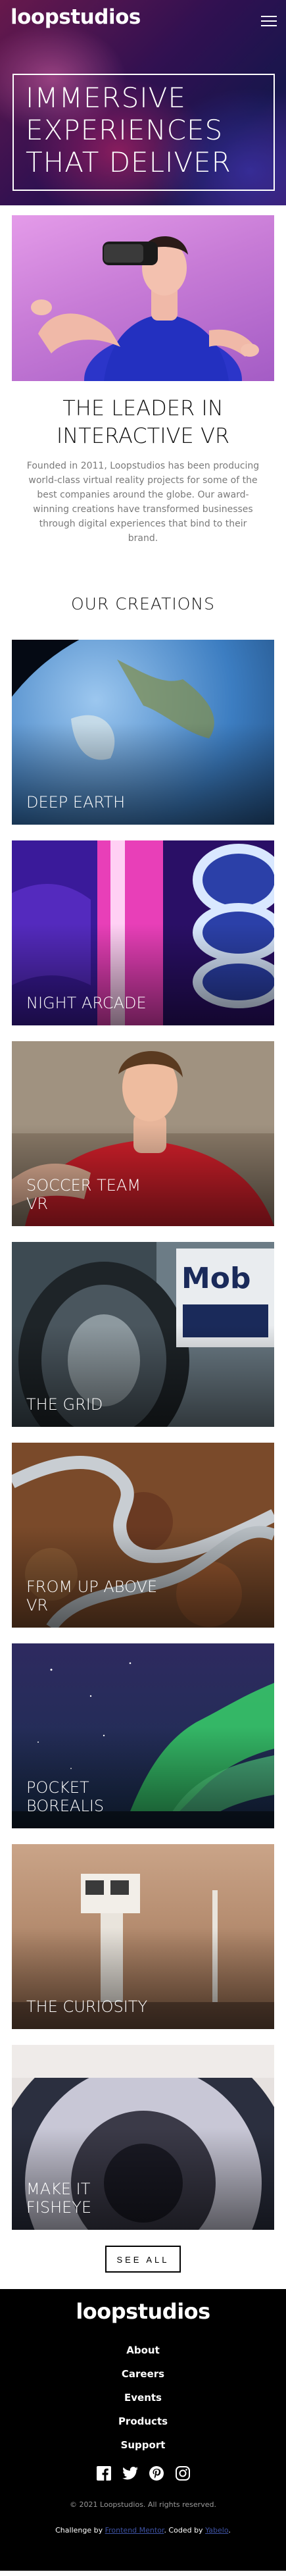  Describe the element at coordinates (143, 1133) in the screenshot. I see `creation-card-soccer-team-vr: SOCCER TEAM VR` at that location.